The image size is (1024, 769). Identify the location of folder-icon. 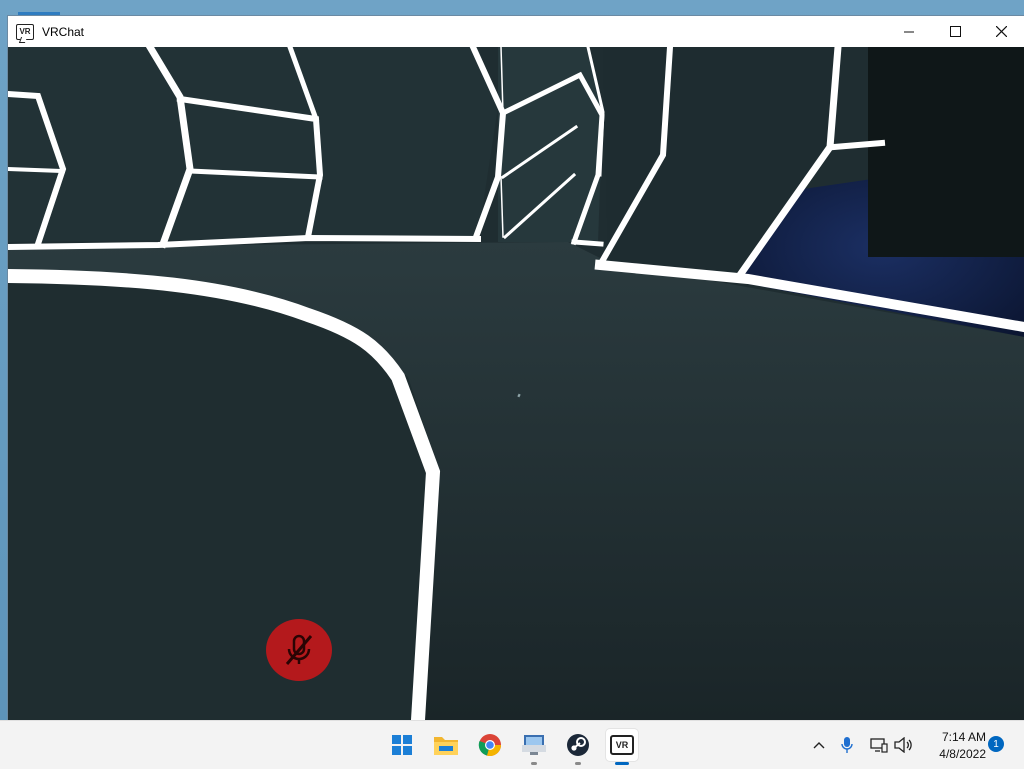
(446, 746).